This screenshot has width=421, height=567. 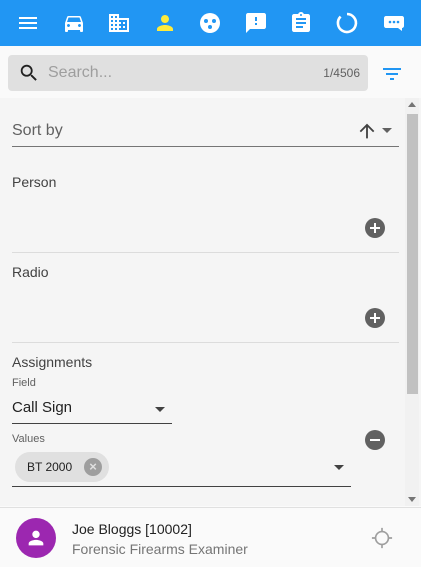 I want to click on search-bar: 1/4506, so click(x=188, y=73).